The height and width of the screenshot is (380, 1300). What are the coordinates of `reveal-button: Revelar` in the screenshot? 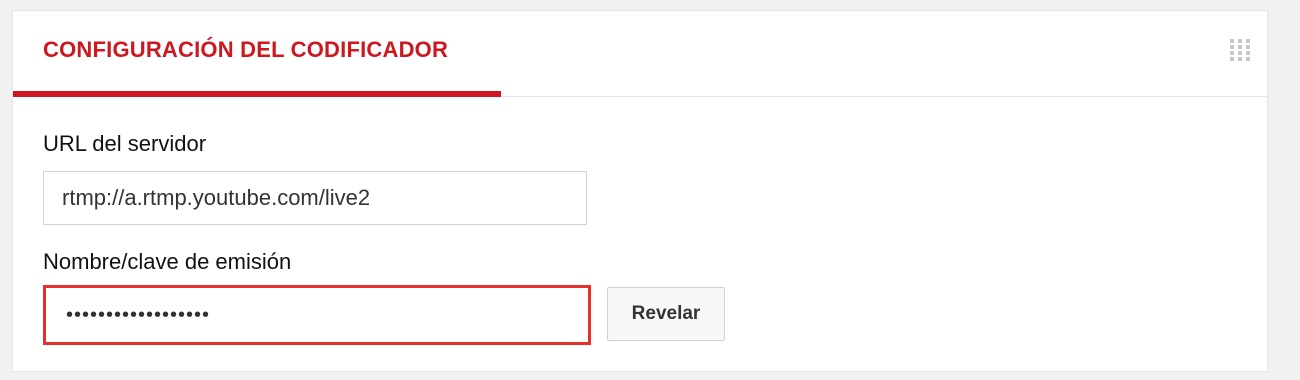 It's located at (666, 314).